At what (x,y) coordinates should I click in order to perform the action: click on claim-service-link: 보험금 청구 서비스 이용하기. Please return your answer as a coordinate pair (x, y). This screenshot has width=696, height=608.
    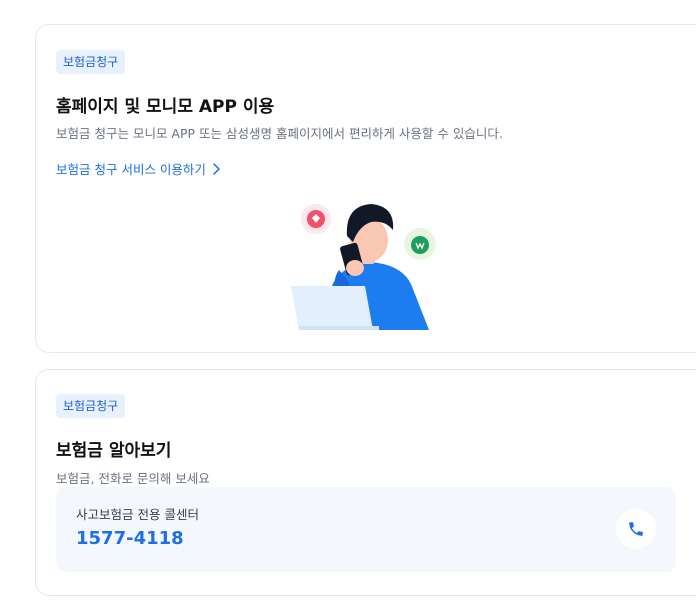
    Looking at the image, I should click on (138, 168).